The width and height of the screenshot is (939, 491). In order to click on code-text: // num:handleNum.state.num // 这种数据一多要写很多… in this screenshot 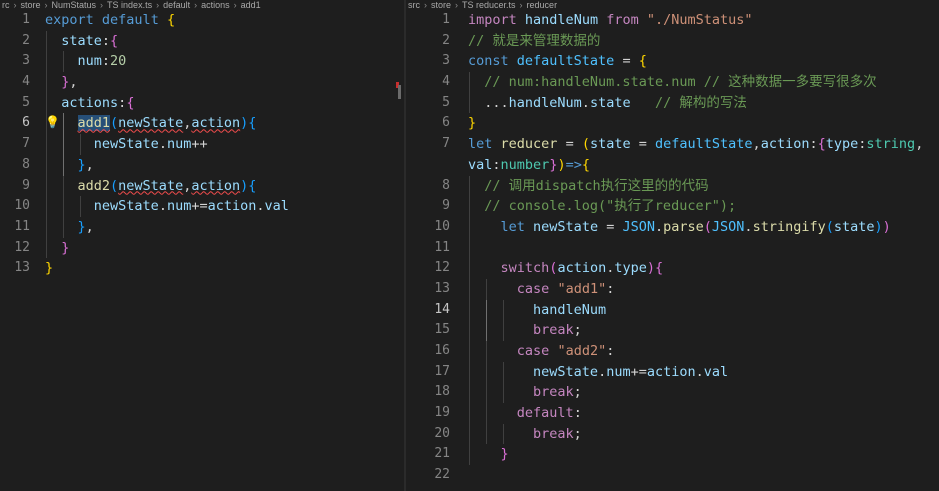, I will do `click(672, 82)`.